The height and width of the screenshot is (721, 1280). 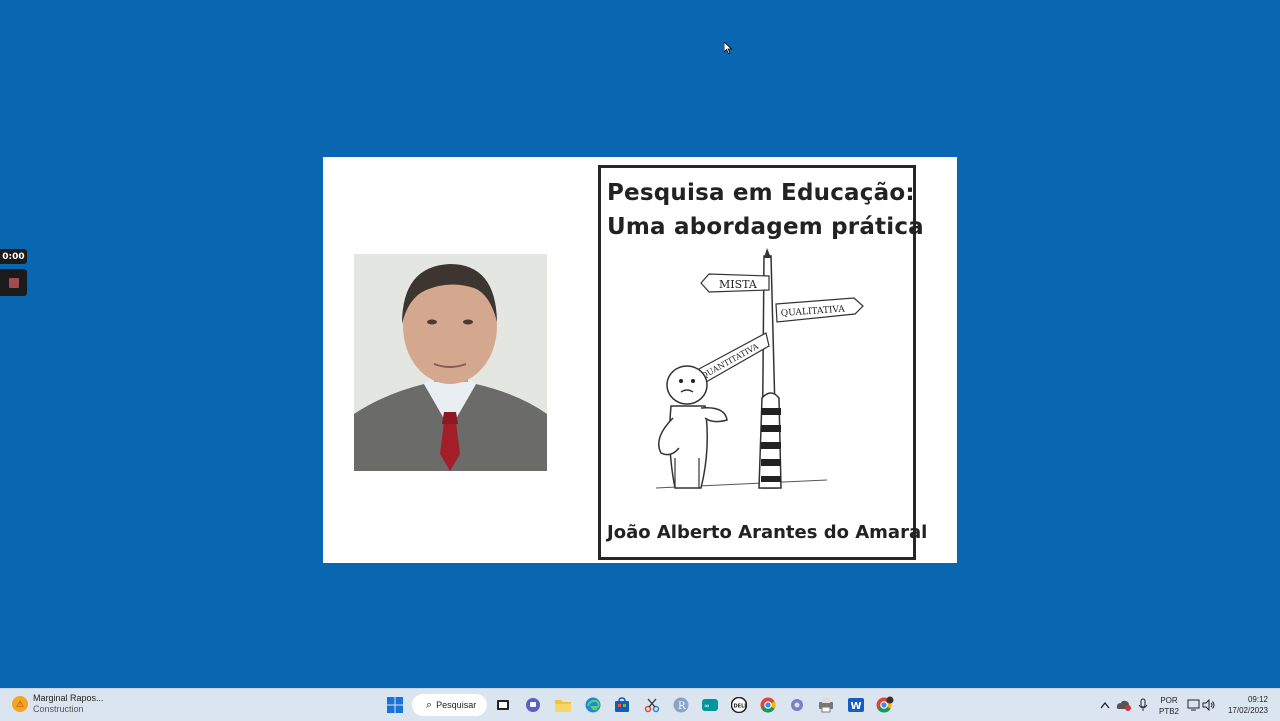 I want to click on edge-button, so click(x=593, y=705).